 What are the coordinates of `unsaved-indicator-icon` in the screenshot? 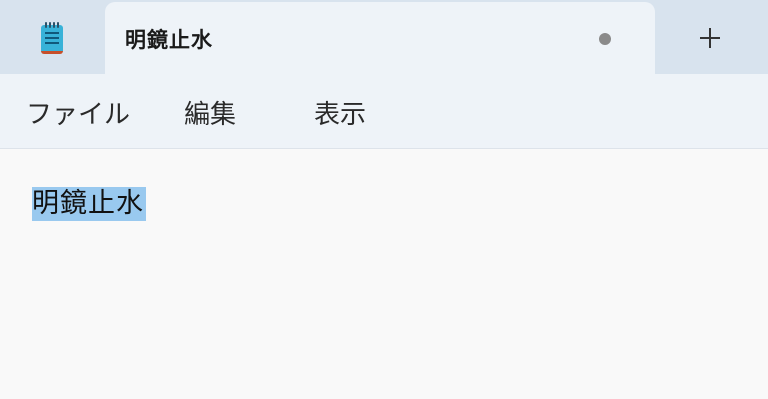 It's located at (605, 39).